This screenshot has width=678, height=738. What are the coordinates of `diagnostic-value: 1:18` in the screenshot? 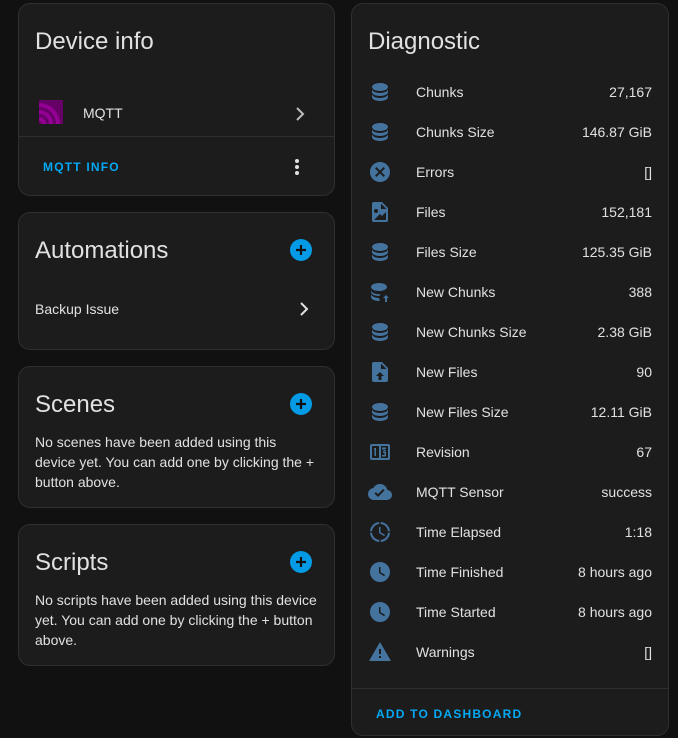 It's located at (638, 532).